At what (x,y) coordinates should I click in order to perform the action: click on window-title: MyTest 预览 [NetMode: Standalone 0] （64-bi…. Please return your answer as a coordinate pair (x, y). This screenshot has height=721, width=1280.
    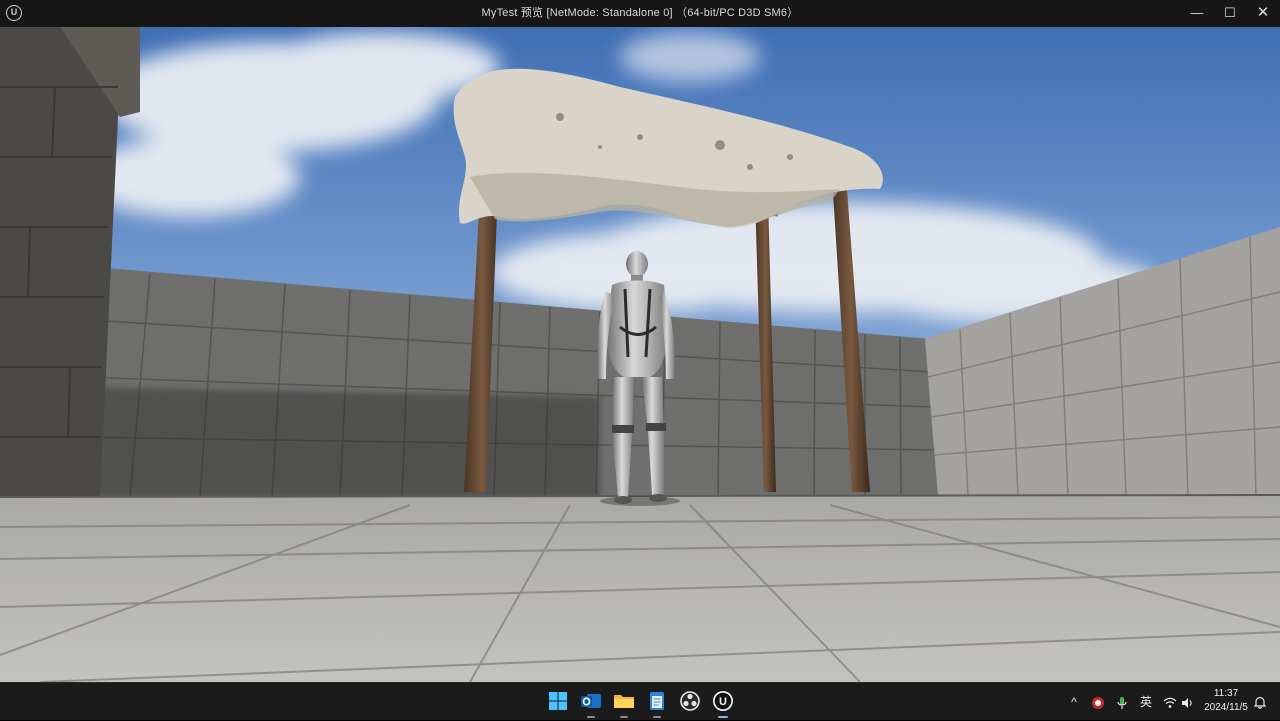
    Looking at the image, I should click on (640, 13).